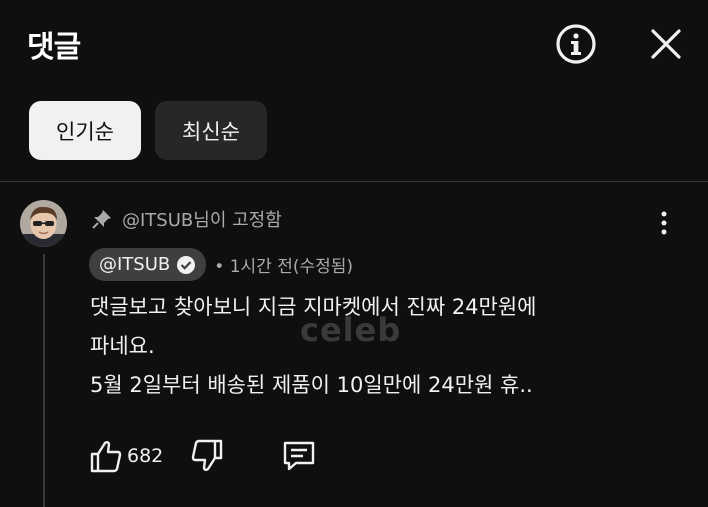  What do you see at coordinates (351, 330) in the screenshot?
I see `watermark: celeb` at bounding box center [351, 330].